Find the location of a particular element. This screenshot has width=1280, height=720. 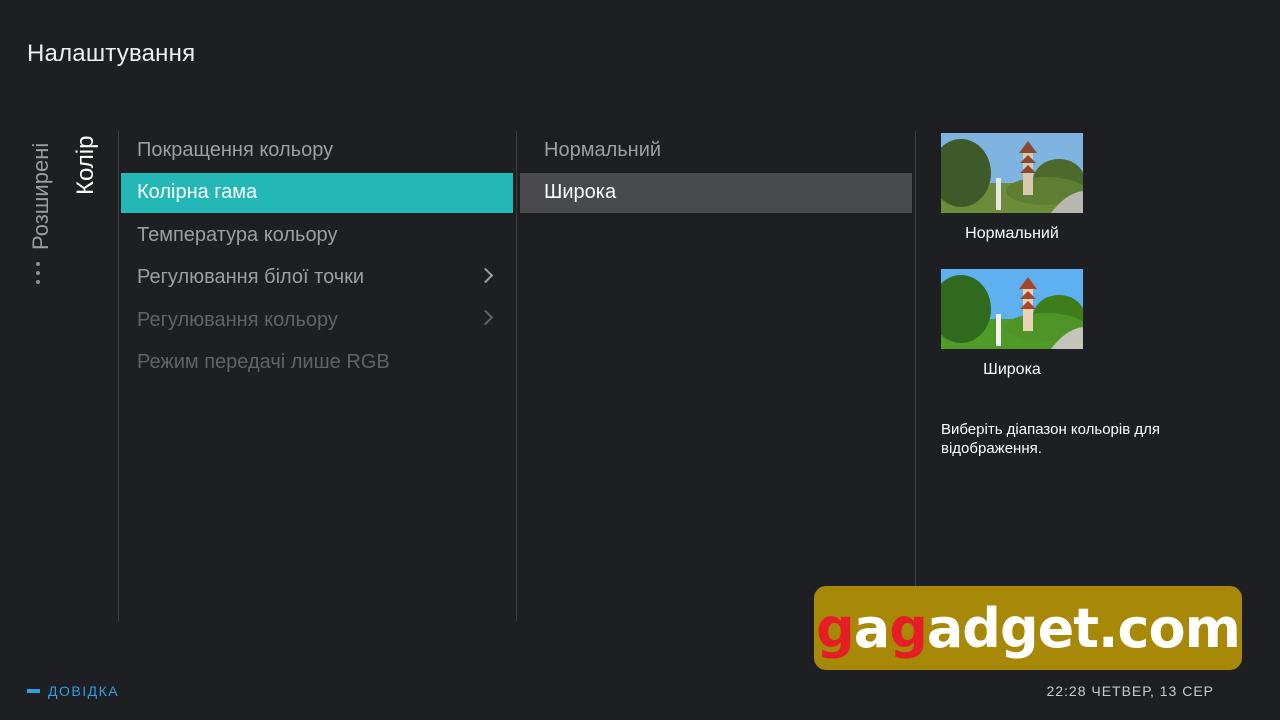

preview-image-normal is located at coordinates (1012, 173).